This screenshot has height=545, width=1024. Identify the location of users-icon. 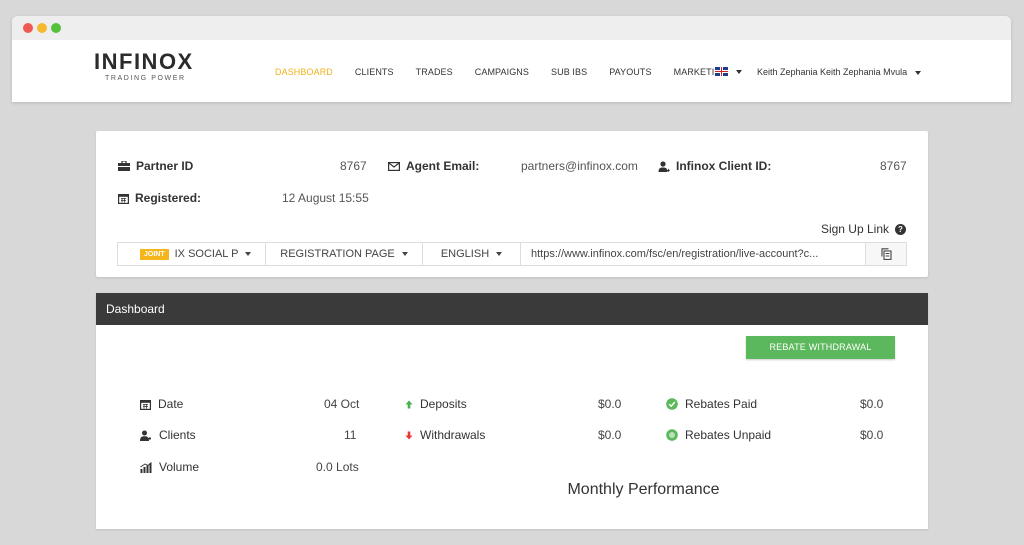
(145, 435).